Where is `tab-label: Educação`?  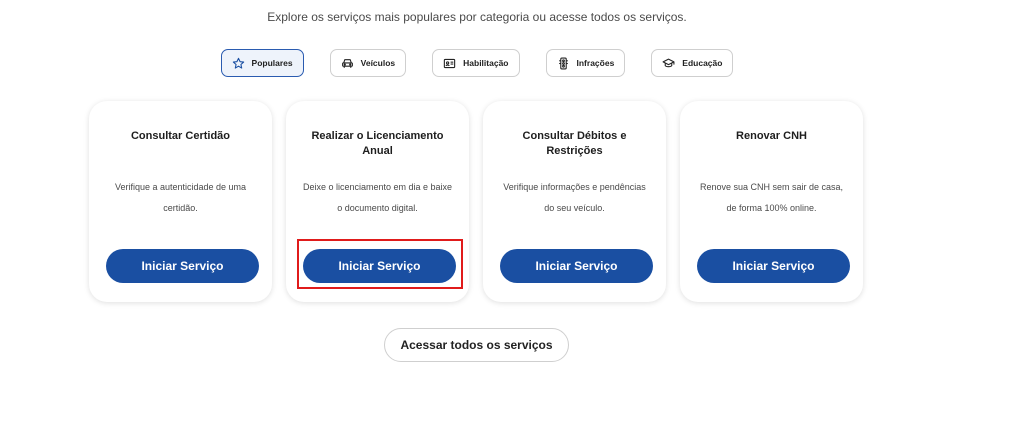 tab-label: Educação is located at coordinates (702, 63).